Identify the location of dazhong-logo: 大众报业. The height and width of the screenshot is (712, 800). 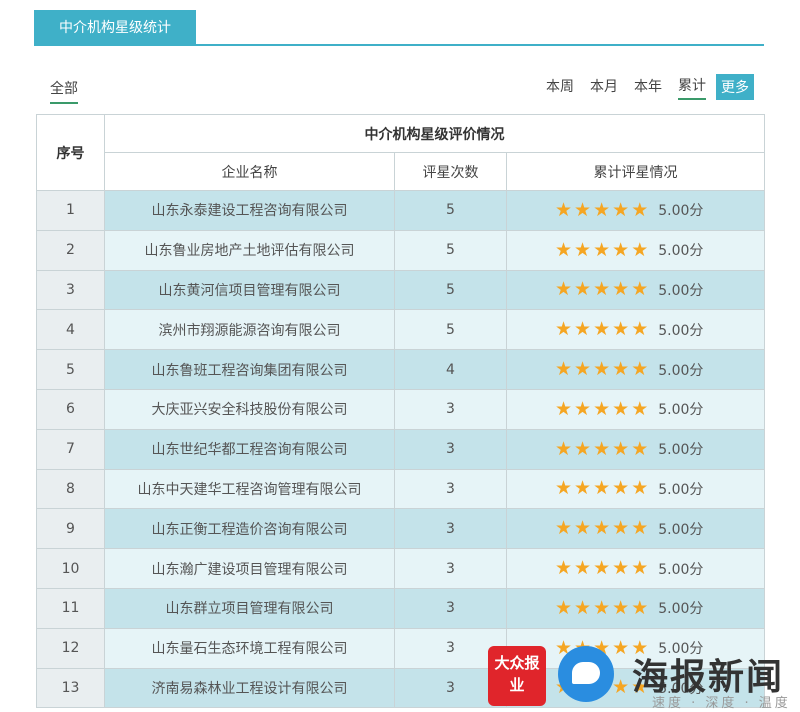
(517, 676).